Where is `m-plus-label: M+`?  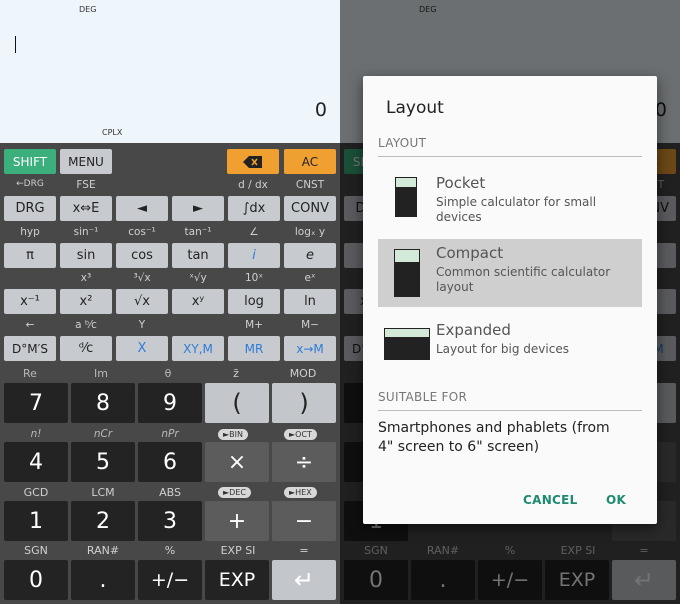
m-plus-label: M+ is located at coordinates (254, 325).